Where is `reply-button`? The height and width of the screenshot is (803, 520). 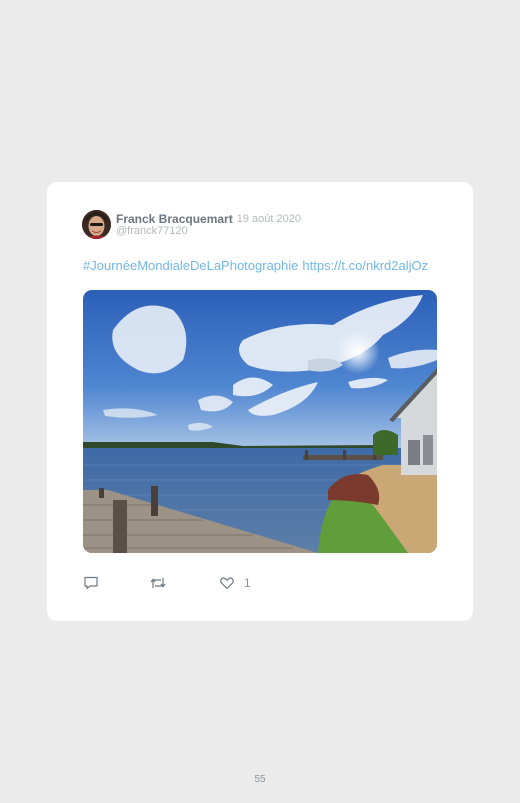 reply-button is located at coordinates (91, 583).